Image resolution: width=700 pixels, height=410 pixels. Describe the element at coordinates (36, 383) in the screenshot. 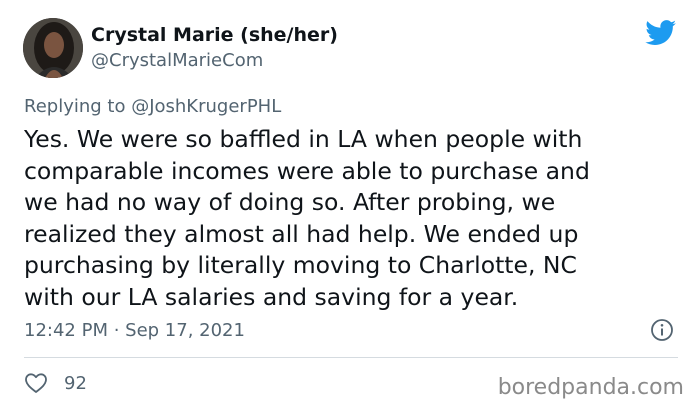

I see `heart-icon` at that location.